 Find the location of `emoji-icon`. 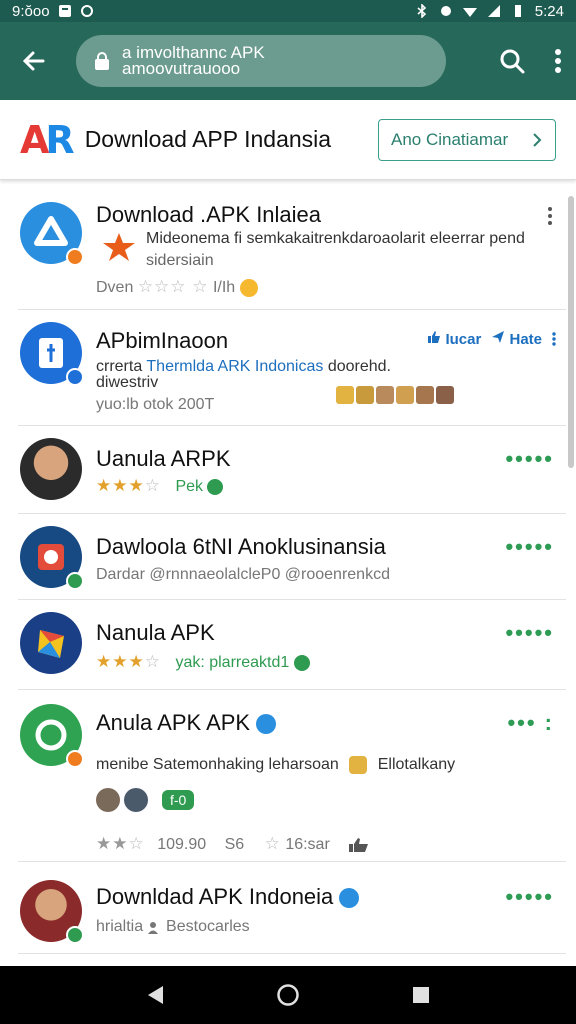

emoji-icon is located at coordinates (248, 287).